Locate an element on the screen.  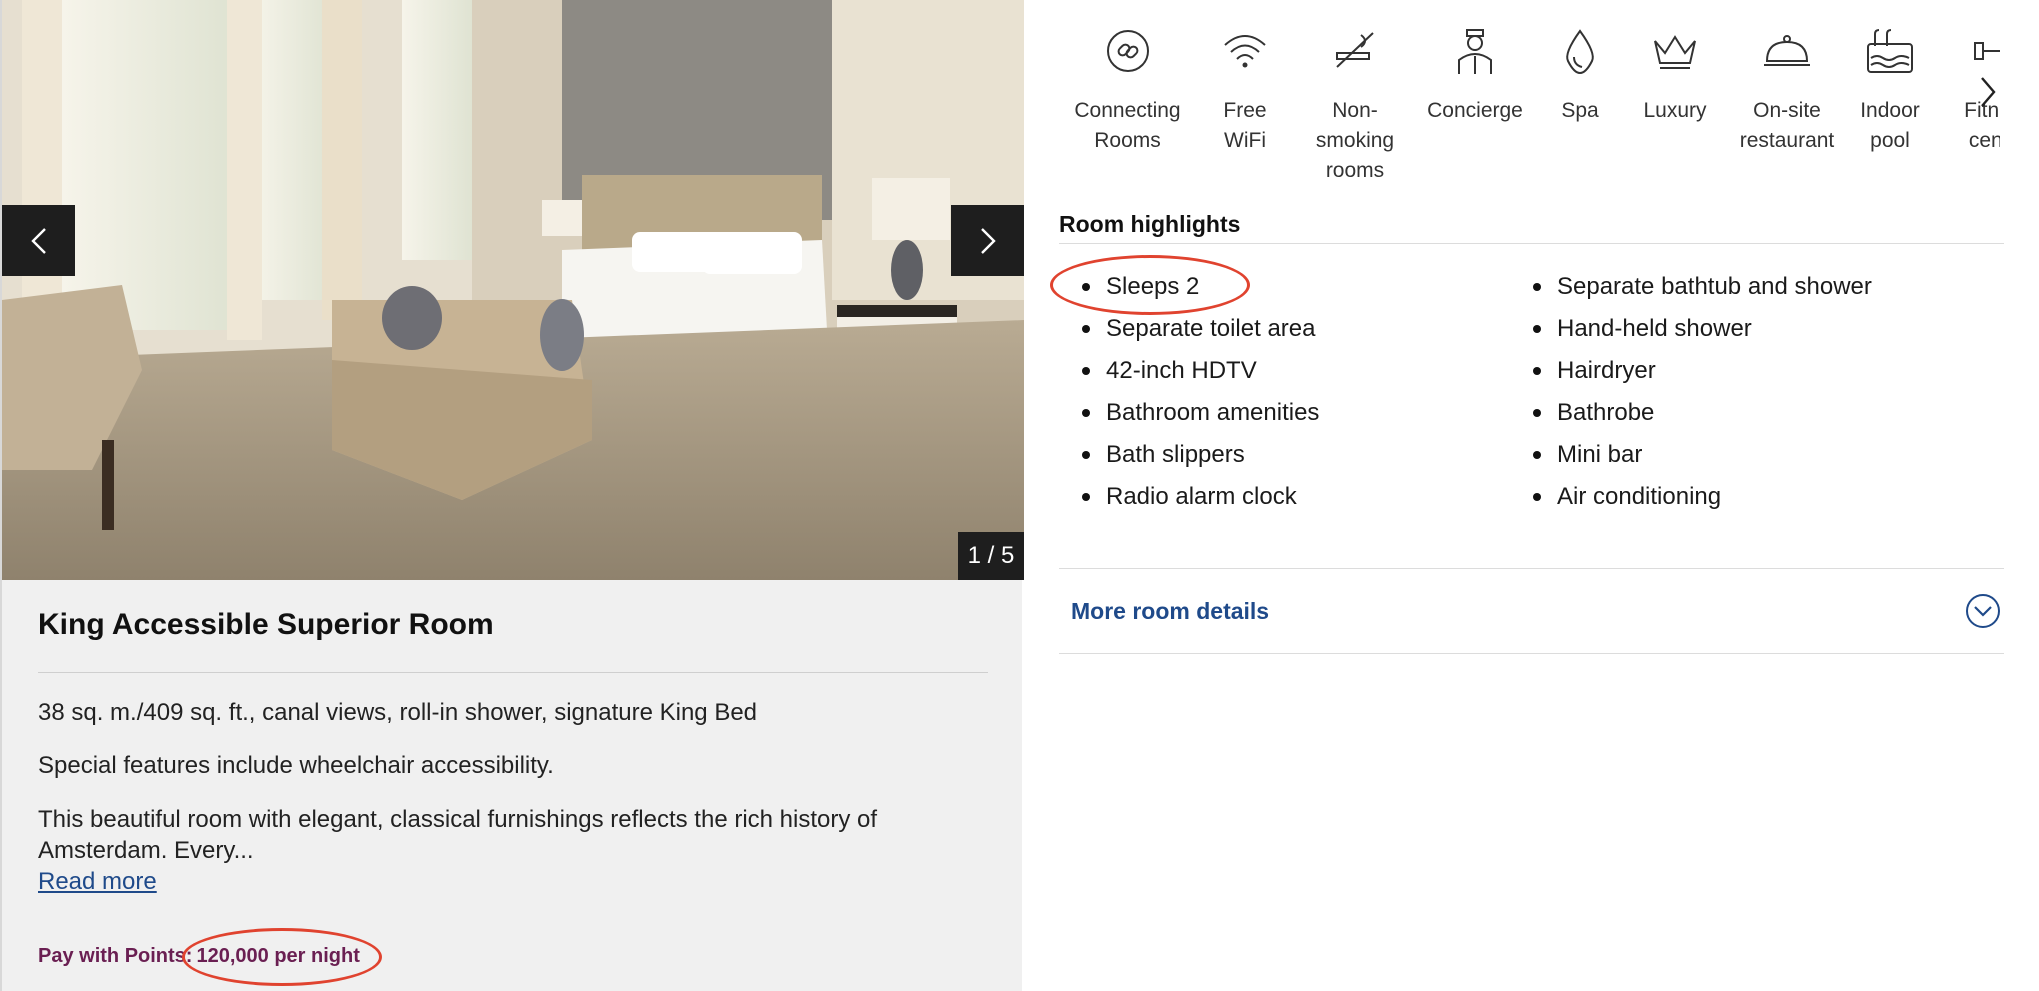
points-price: Pay with Points: 120,000 per night is located at coordinates (199, 956).